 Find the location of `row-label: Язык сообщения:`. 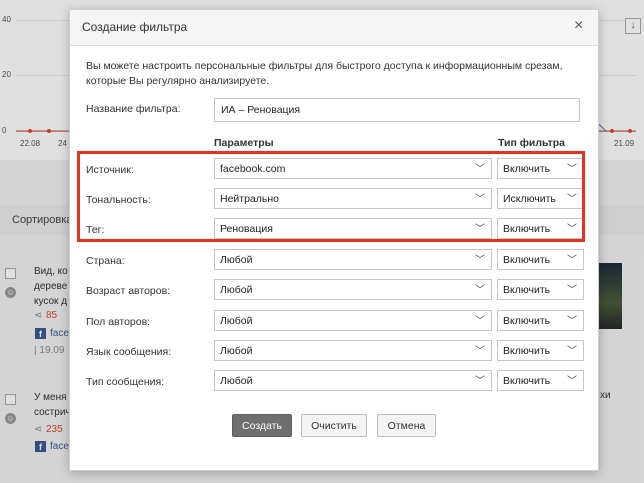

row-label: Язык сообщения: is located at coordinates (129, 352).